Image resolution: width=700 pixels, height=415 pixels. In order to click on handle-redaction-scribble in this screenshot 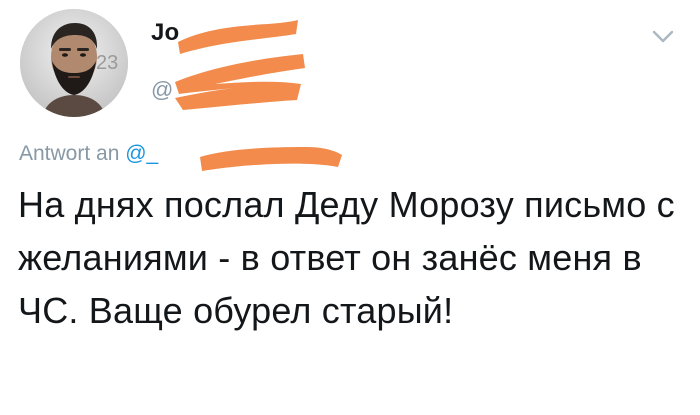, I will do `click(240, 82)`.